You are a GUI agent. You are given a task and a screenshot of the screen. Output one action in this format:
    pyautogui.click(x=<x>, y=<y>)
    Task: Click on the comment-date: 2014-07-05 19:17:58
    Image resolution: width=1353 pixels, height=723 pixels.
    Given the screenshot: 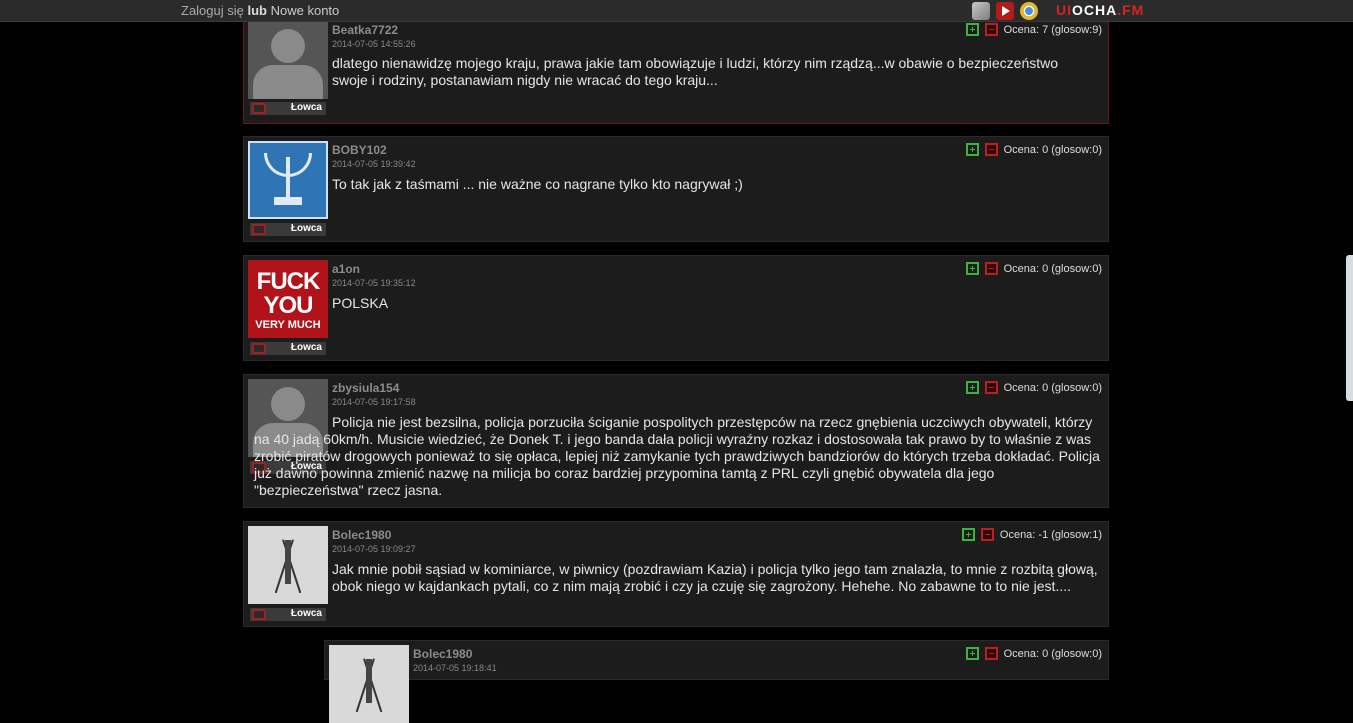 What is the action you would take?
    pyautogui.click(x=374, y=402)
    